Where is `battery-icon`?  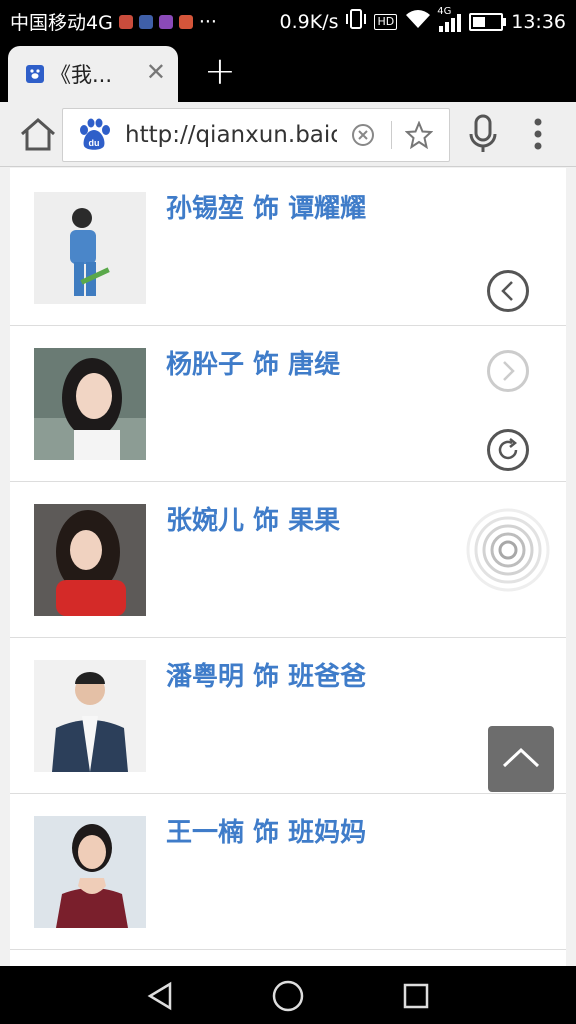 battery-icon is located at coordinates (488, 21).